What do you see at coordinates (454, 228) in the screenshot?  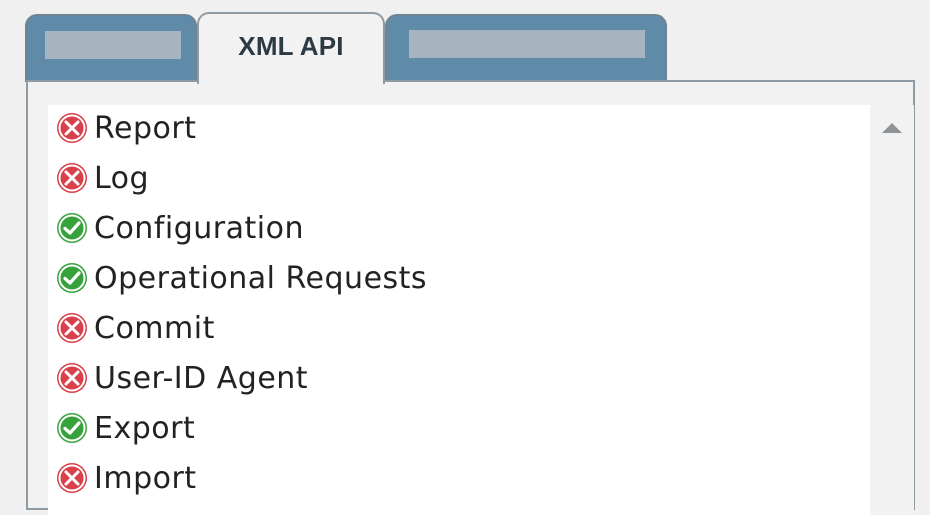 I see `list-item-configuration: Configuration` at bounding box center [454, 228].